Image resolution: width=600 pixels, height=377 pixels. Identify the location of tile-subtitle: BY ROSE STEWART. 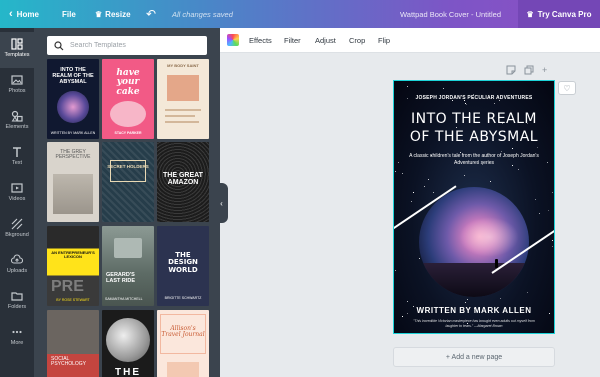
(73, 299).